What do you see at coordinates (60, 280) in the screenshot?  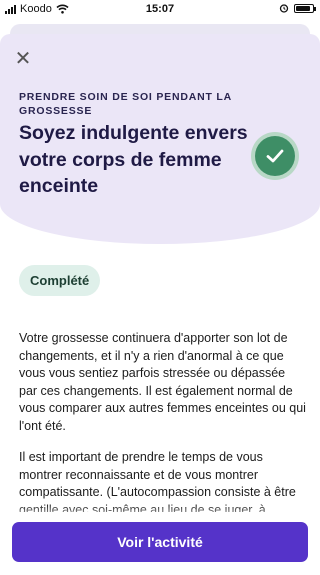 I see `completed-badge: Complété` at bounding box center [60, 280].